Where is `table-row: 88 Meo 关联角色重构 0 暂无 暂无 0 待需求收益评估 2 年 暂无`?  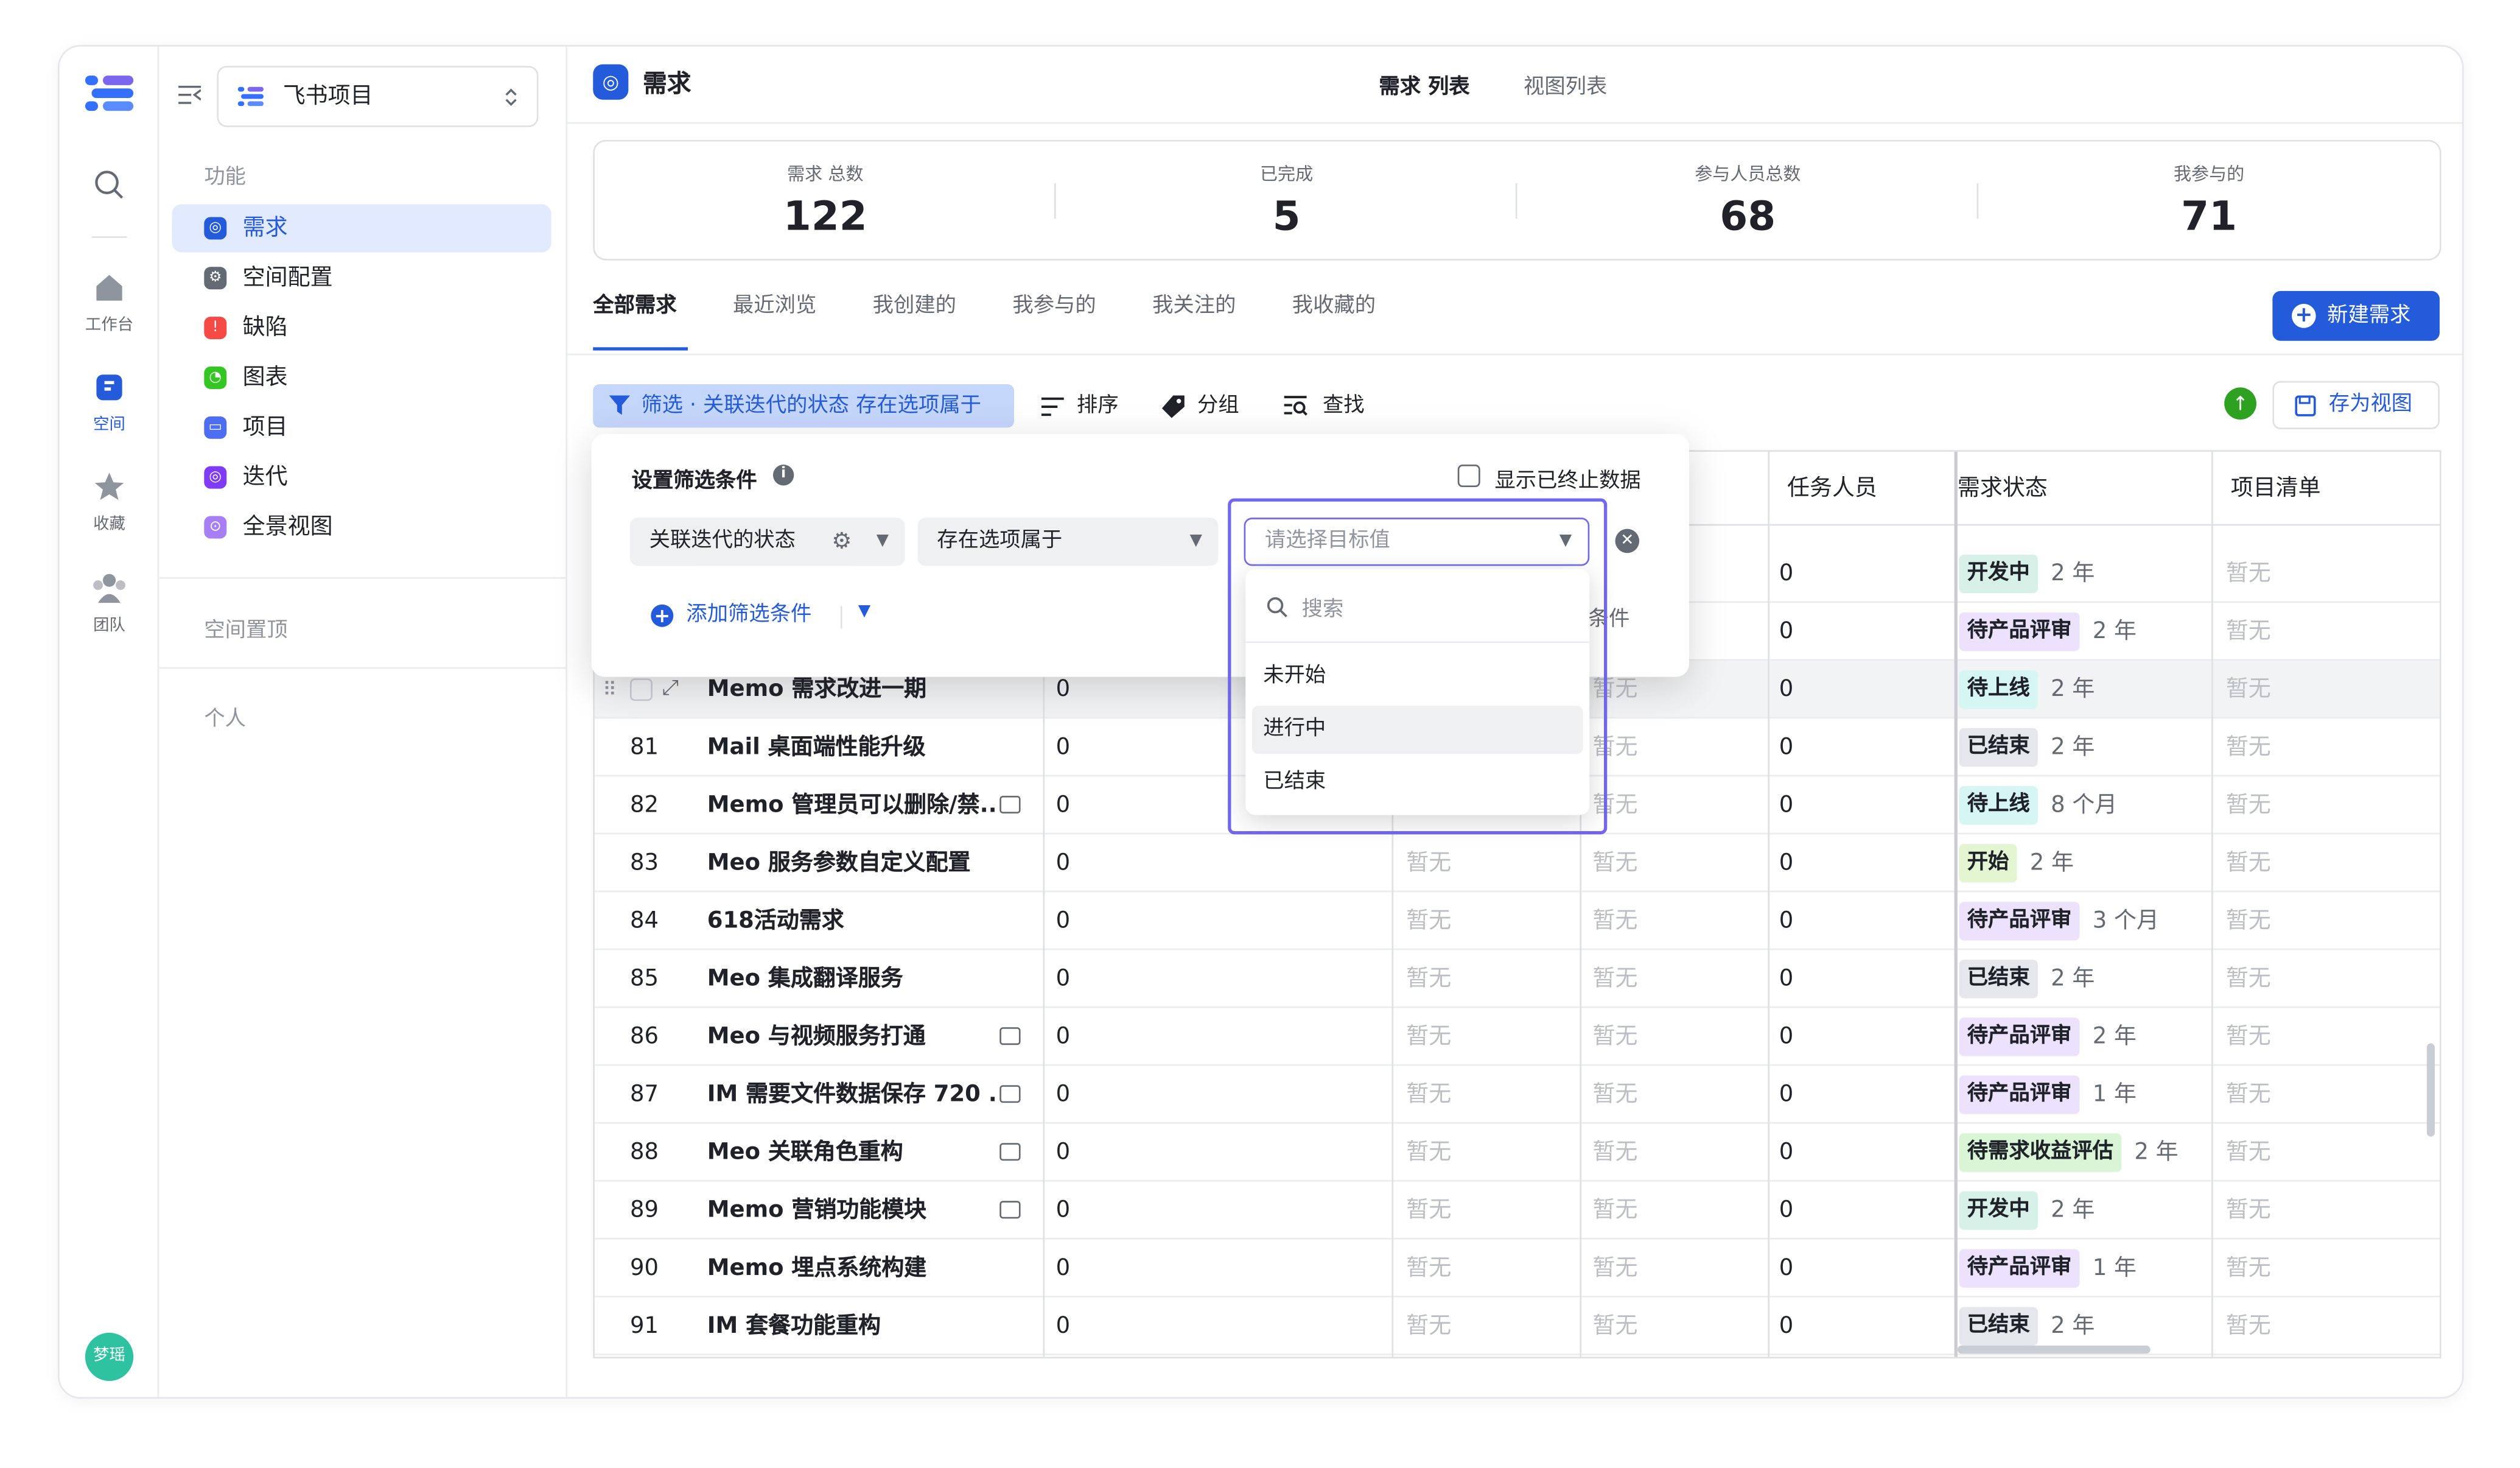
table-row: 88 Meo 关联角色重构 0 暂无 暂无 0 待需求收益评估 2 年 暂无 is located at coordinates (1517, 1153).